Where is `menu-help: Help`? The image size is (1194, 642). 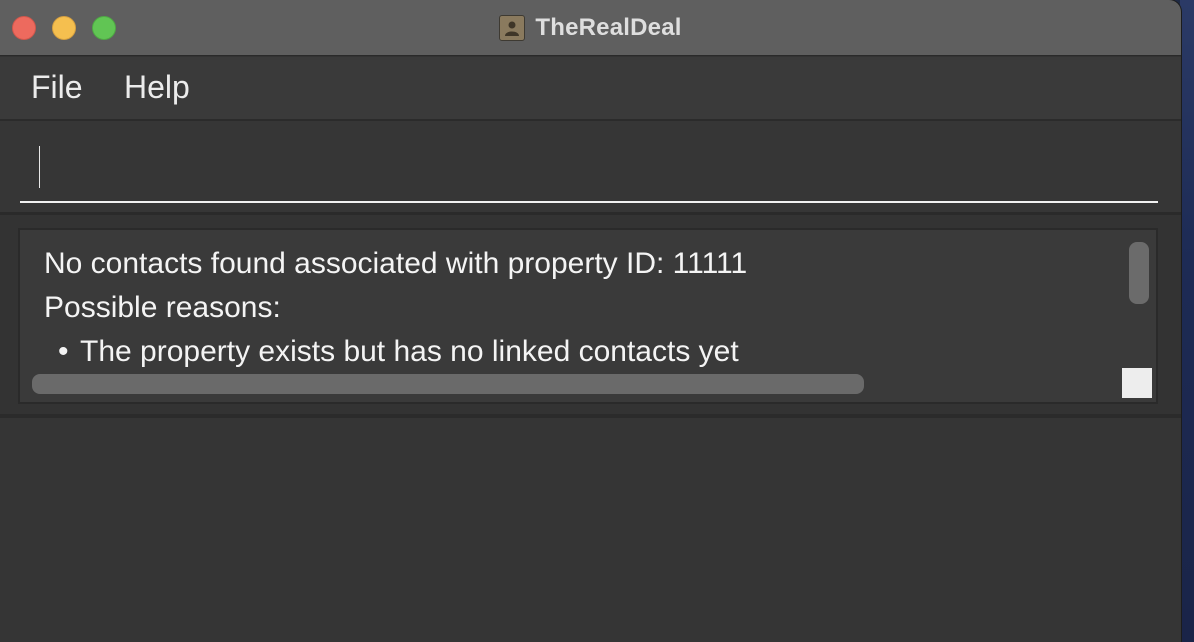
menu-help: Help is located at coordinates (157, 87).